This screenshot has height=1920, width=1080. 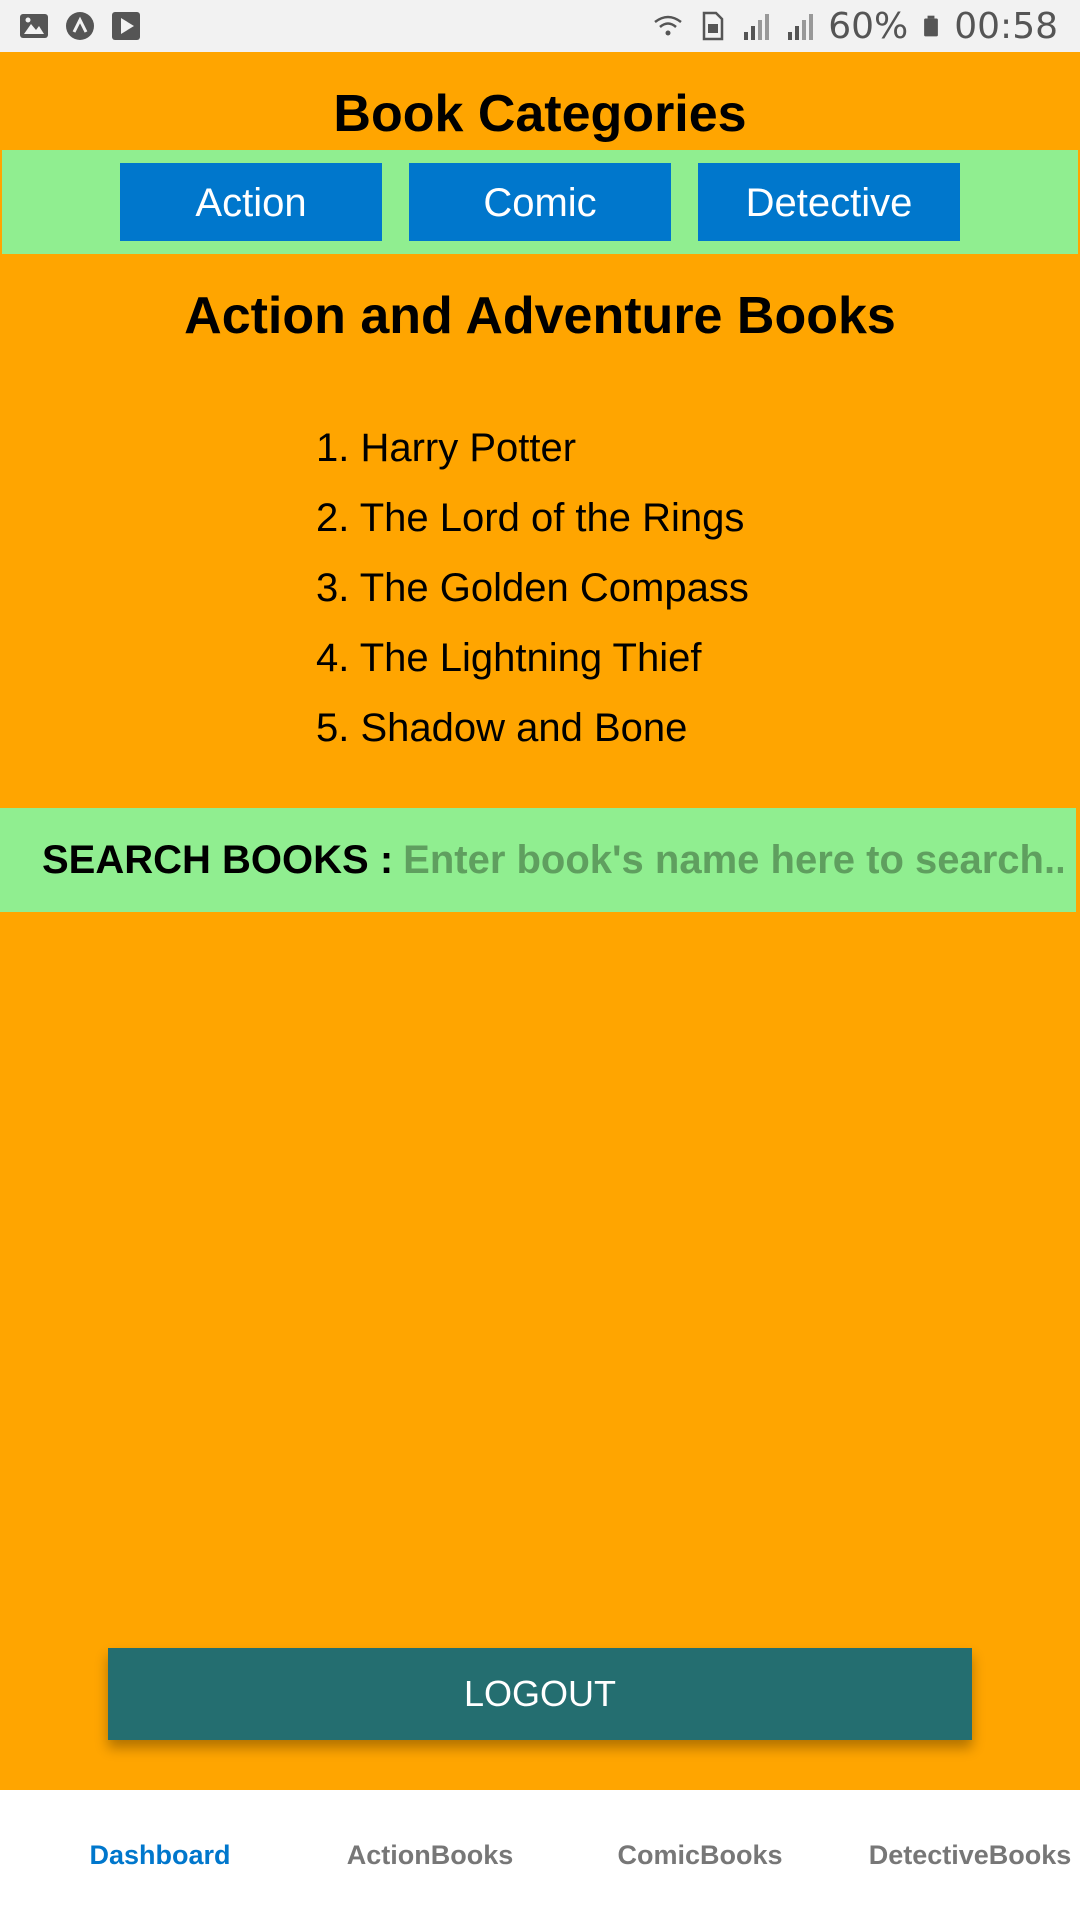 I want to click on comic-category-button: Comic, so click(x=540, y=202).